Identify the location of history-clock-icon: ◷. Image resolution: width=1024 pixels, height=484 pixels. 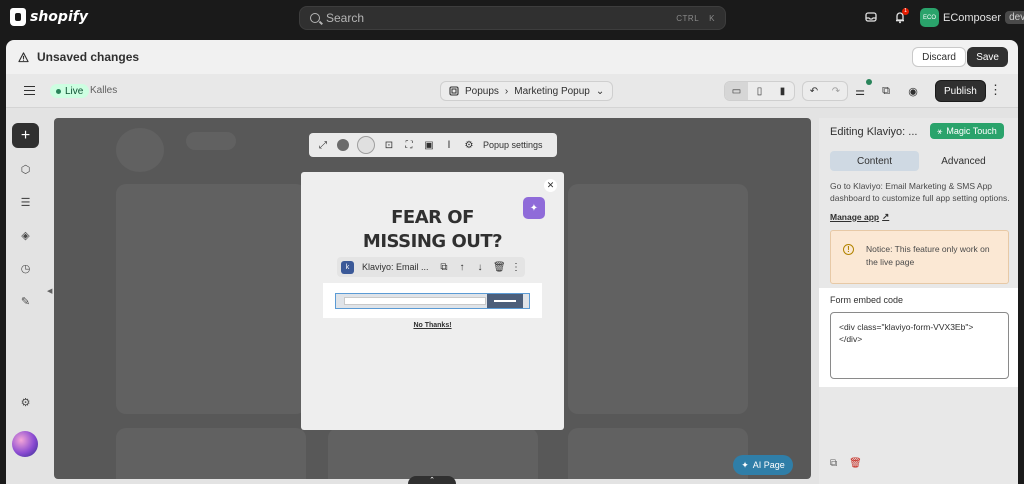
(25, 269).